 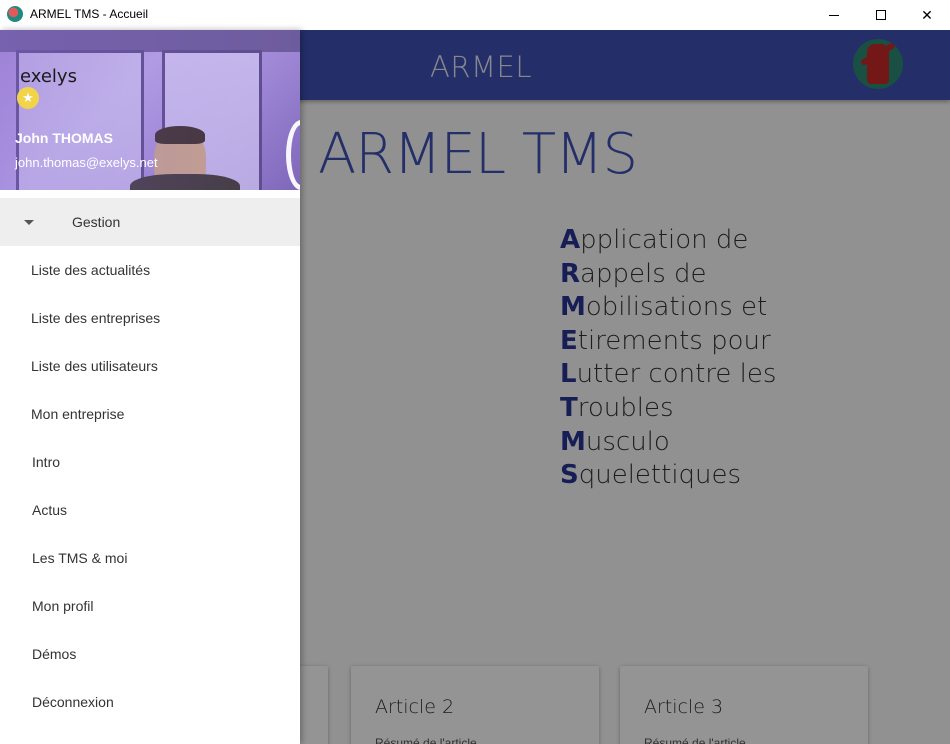 I want to click on menu-item-liste-entreprises: Liste des entreprises, so click(x=150, y=318).